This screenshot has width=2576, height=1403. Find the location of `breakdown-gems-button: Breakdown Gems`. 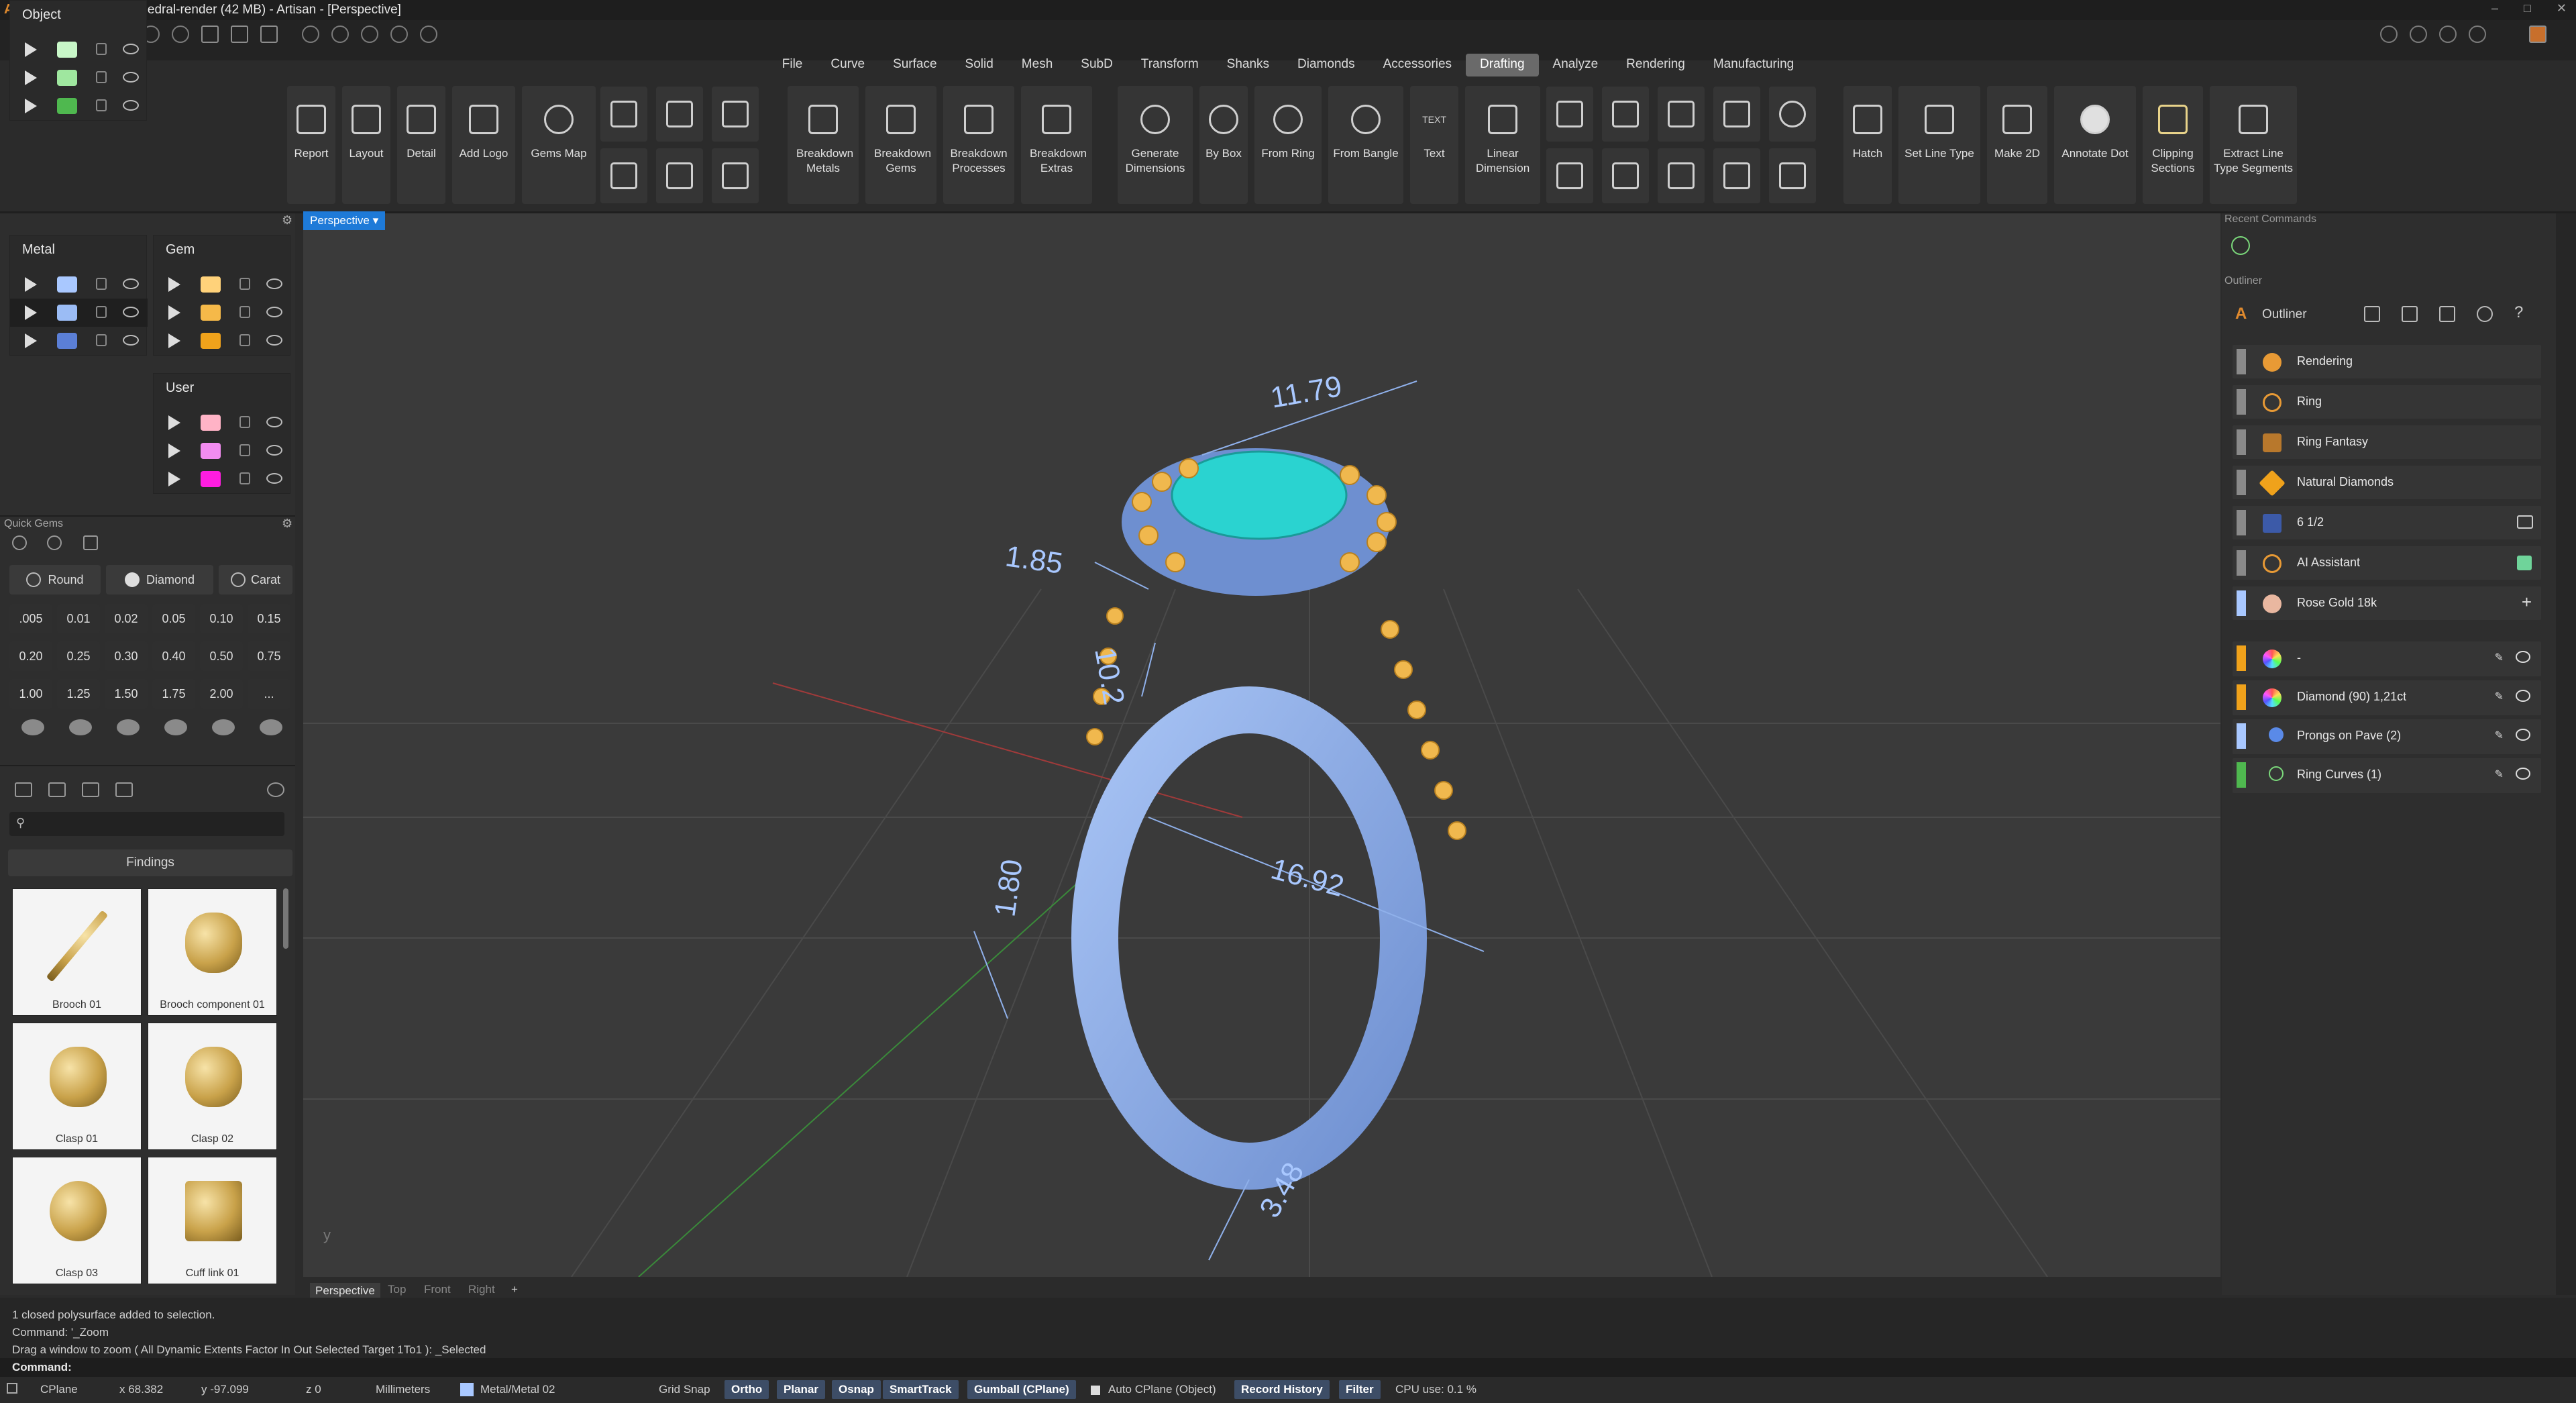

breakdown-gems-button: Breakdown Gems is located at coordinates (900, 145).